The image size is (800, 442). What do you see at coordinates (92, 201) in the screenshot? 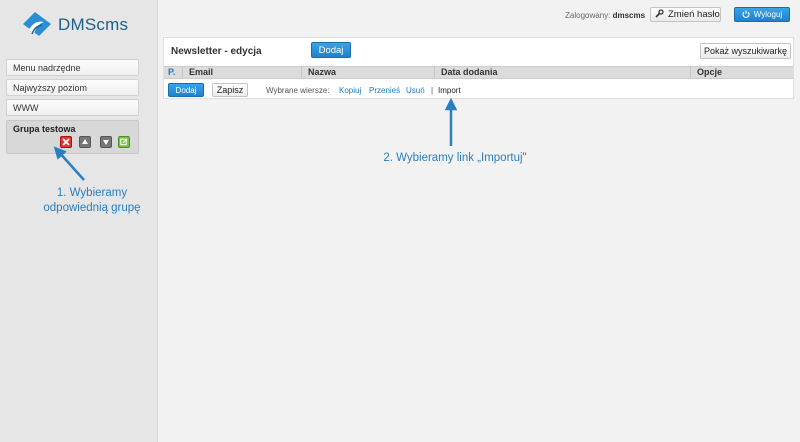
I see `annotation-step-1: 1. Wybieramy odpowiednią grupę` at bounding box center [92, 201].